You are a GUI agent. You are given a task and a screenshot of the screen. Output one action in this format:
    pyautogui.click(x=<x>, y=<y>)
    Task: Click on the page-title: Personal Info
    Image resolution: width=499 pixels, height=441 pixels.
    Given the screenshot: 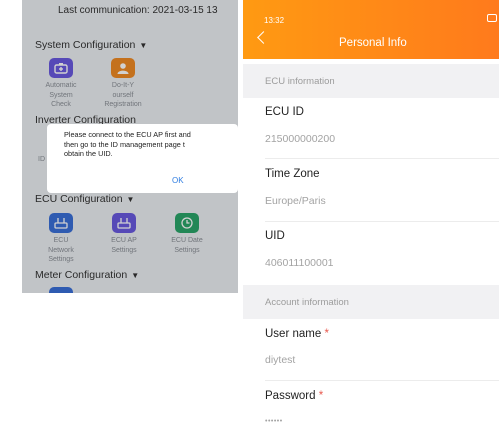 What is the action you would take?
    pyautogui.click(x=373, y=43)
    